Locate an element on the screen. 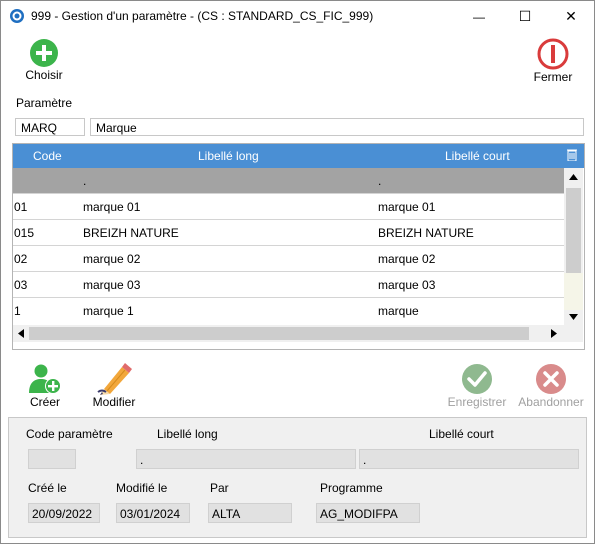 The image size is (595, 544). close-icon: ✕ is located at coordinates (571, 16).